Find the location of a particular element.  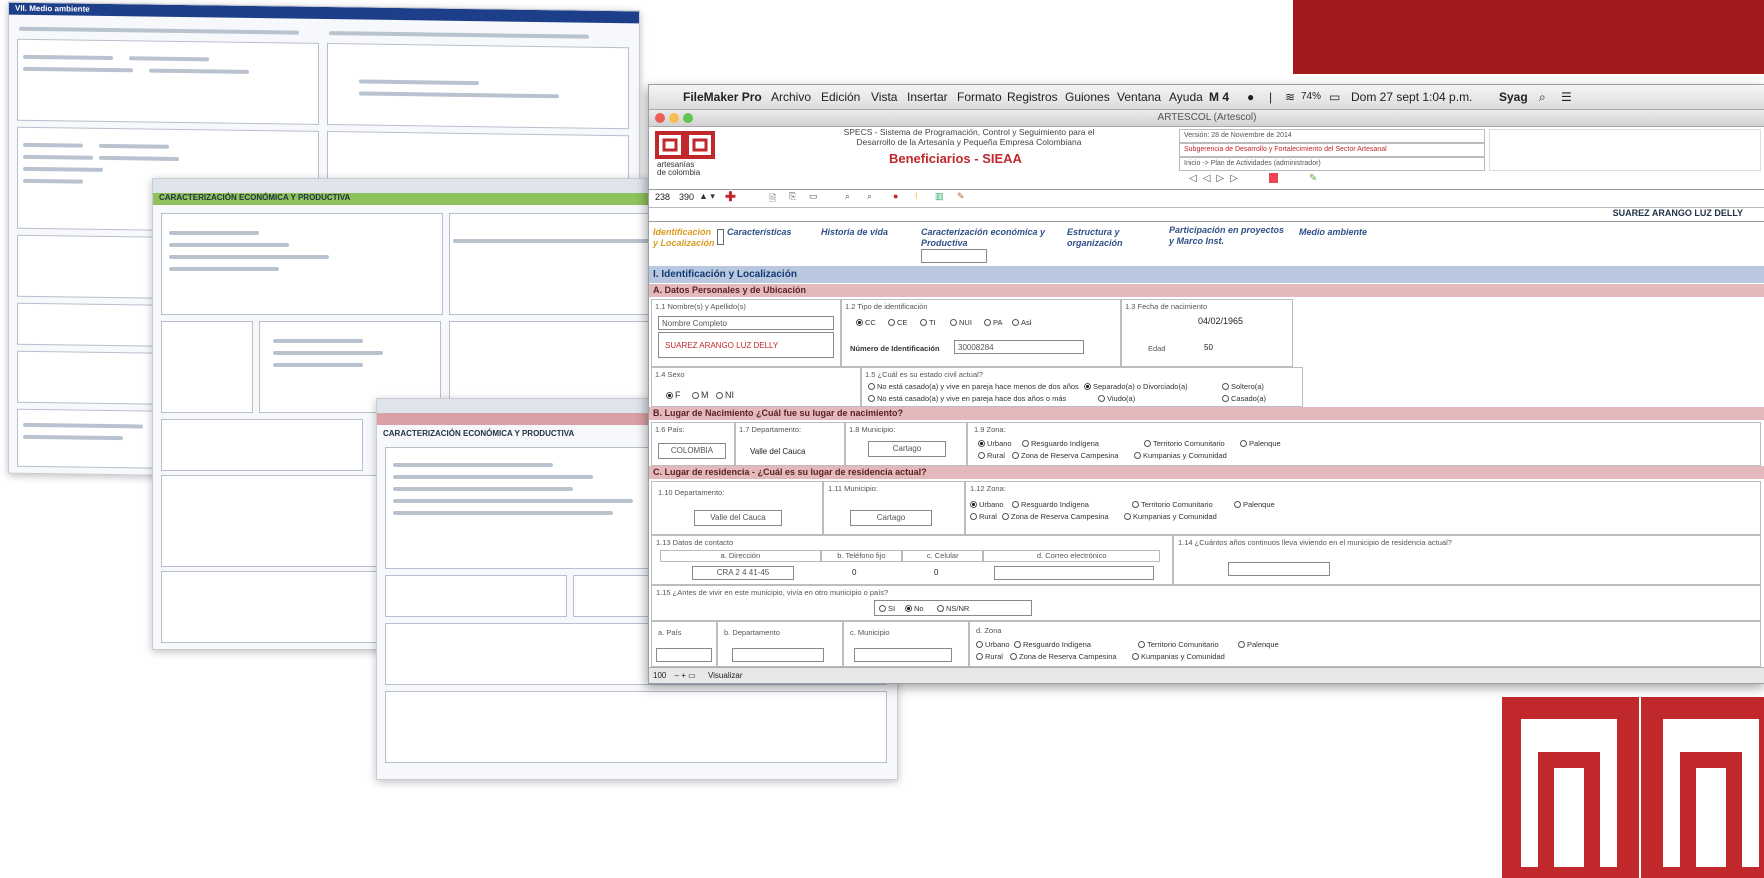

prev-muni-field is located at coordinates (903, 655).